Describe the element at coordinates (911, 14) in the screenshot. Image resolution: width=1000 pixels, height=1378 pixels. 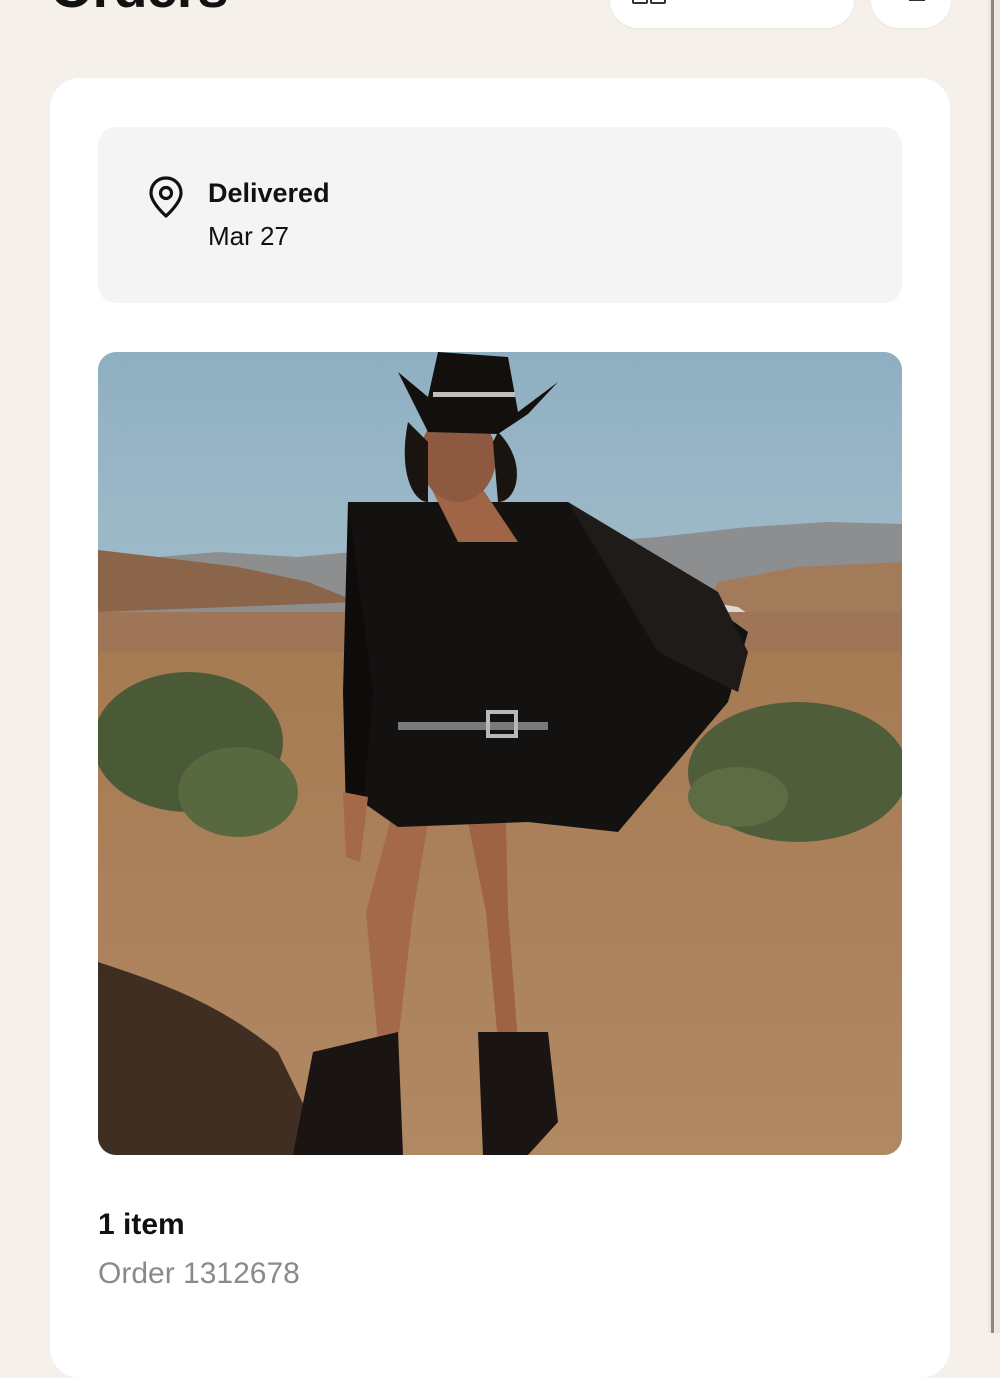
I see `more-button: ▬` at that location.